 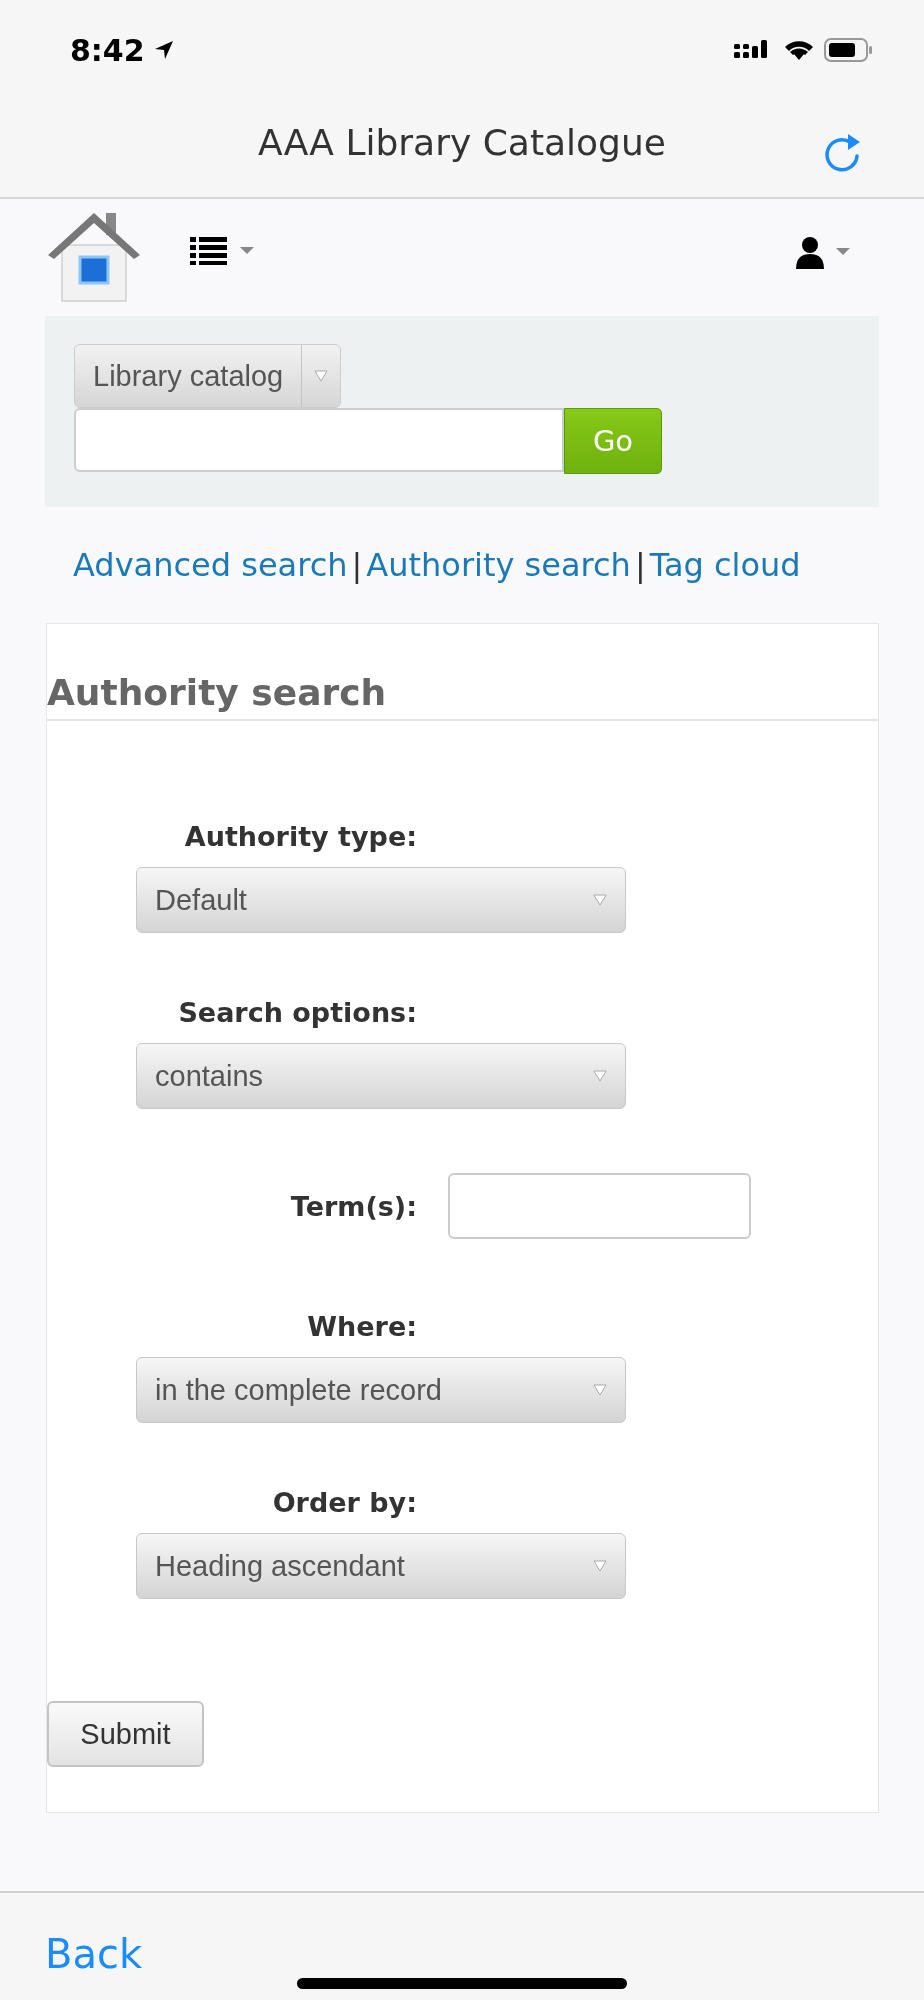 I want to click on back-link: Back, so click(x=94, y=1954).